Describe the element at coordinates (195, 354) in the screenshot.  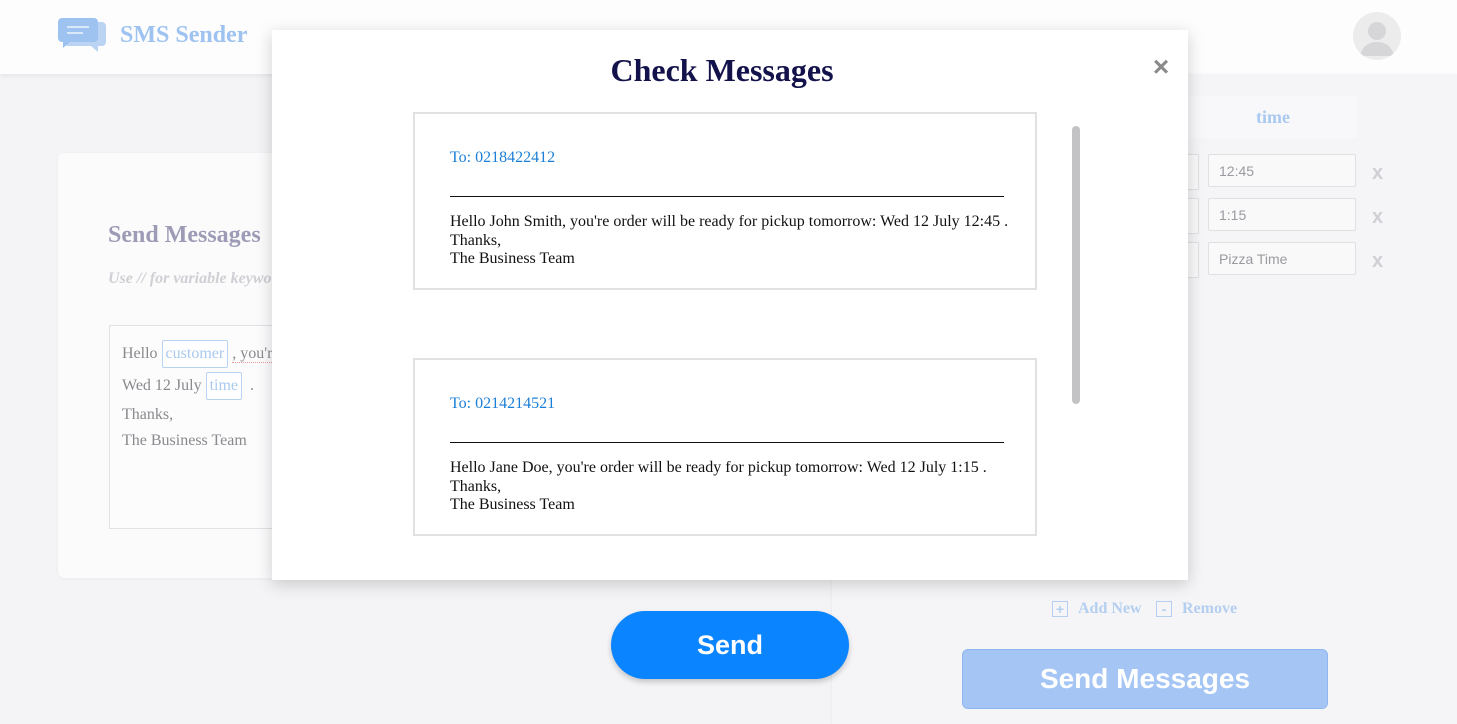
I see `variable-chip-customer: customer` at that location.